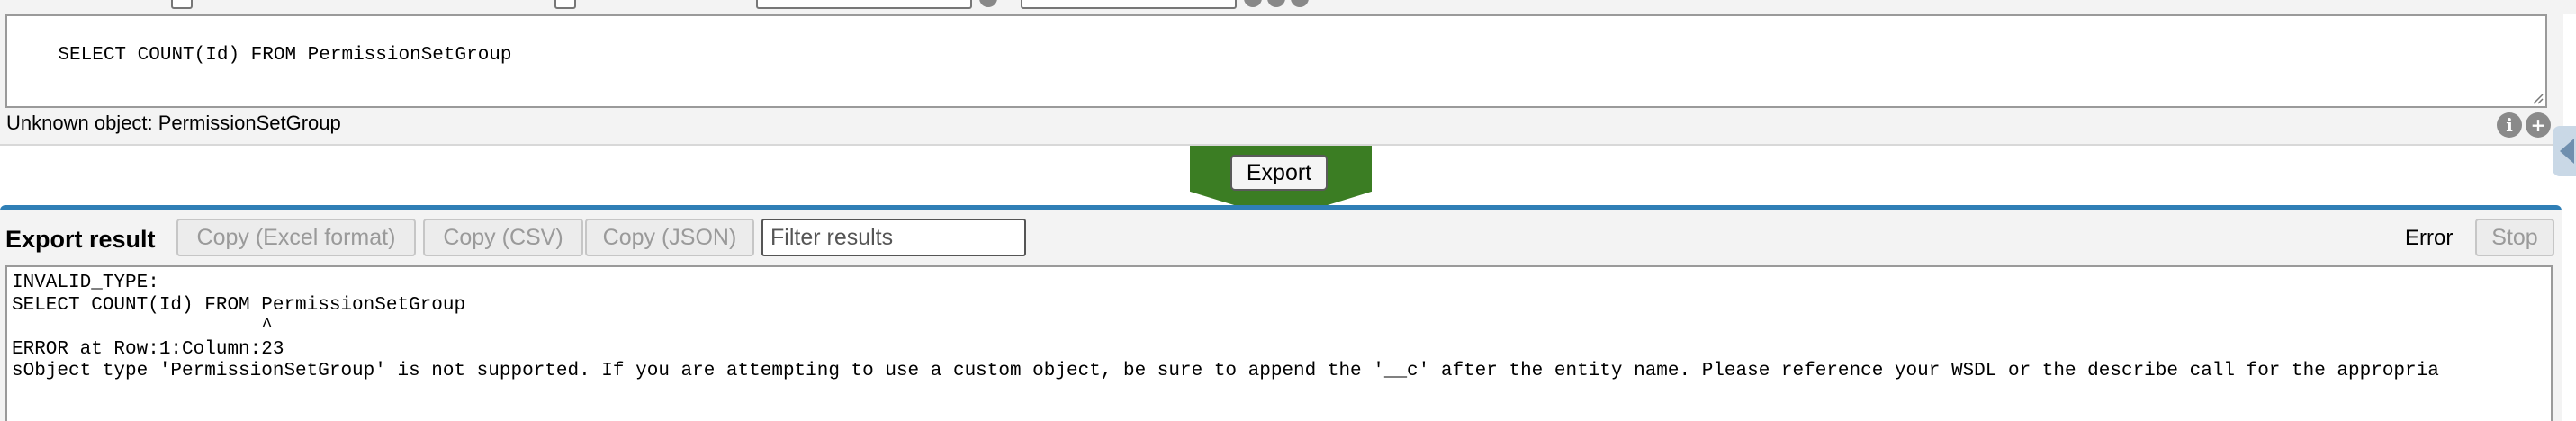 The height and width of the screenshot is (421, 2576). Describe the element at coordinates (1129, 4) in the screenshot. I see `toolbar-input` at that location.